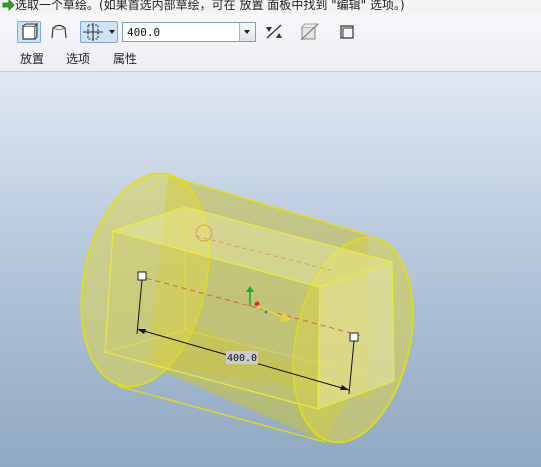  I want to click on remove-material-icon, so click(309, 32).